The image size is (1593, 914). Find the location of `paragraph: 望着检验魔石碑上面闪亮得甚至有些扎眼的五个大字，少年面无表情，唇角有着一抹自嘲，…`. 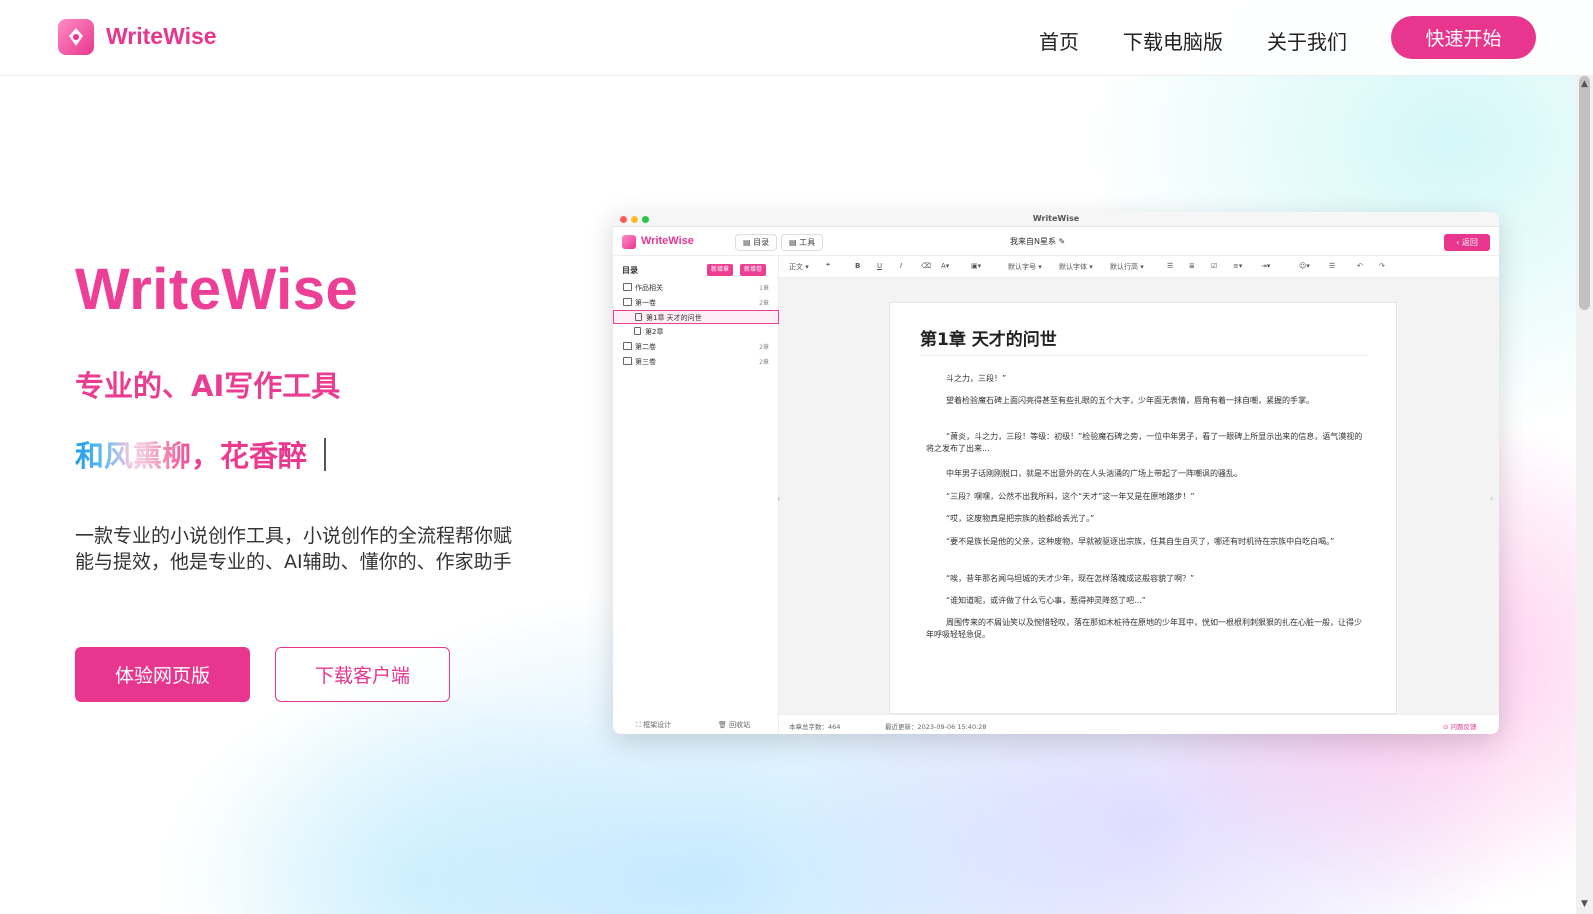

paragraph: 望着检验魔石碑上面闪亮得甚至有些扎眼的五个大字，少年面无表情，唇角有着一抹自嘲，… is located at coordinates (1130, 400).